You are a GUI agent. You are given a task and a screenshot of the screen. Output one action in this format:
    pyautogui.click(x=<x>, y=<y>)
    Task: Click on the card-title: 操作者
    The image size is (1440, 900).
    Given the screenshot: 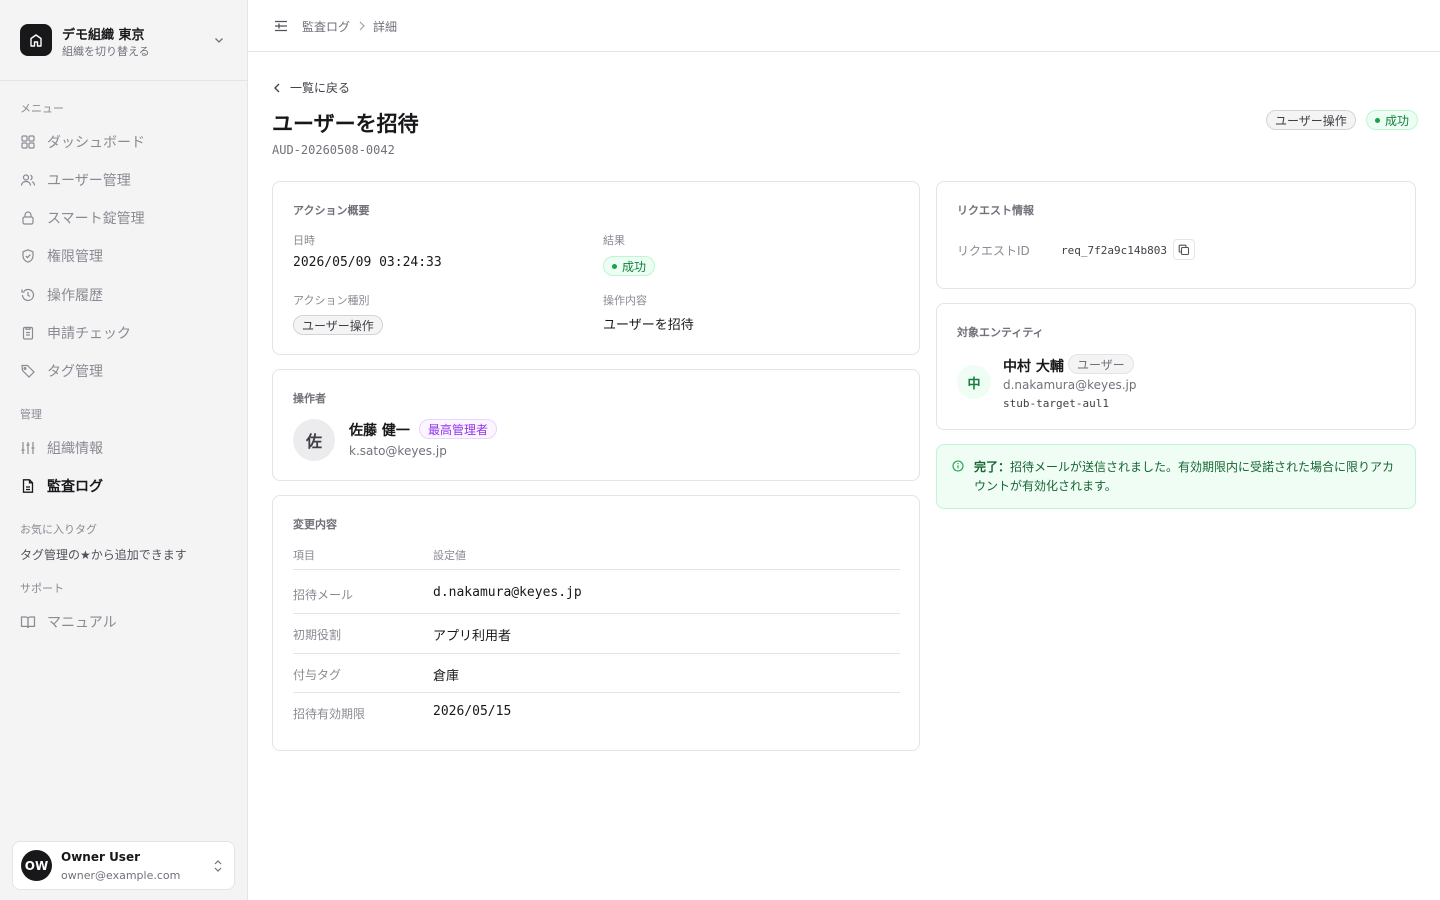 What is the action you would take?
    pyautogui.click(x=309, y=398)
    